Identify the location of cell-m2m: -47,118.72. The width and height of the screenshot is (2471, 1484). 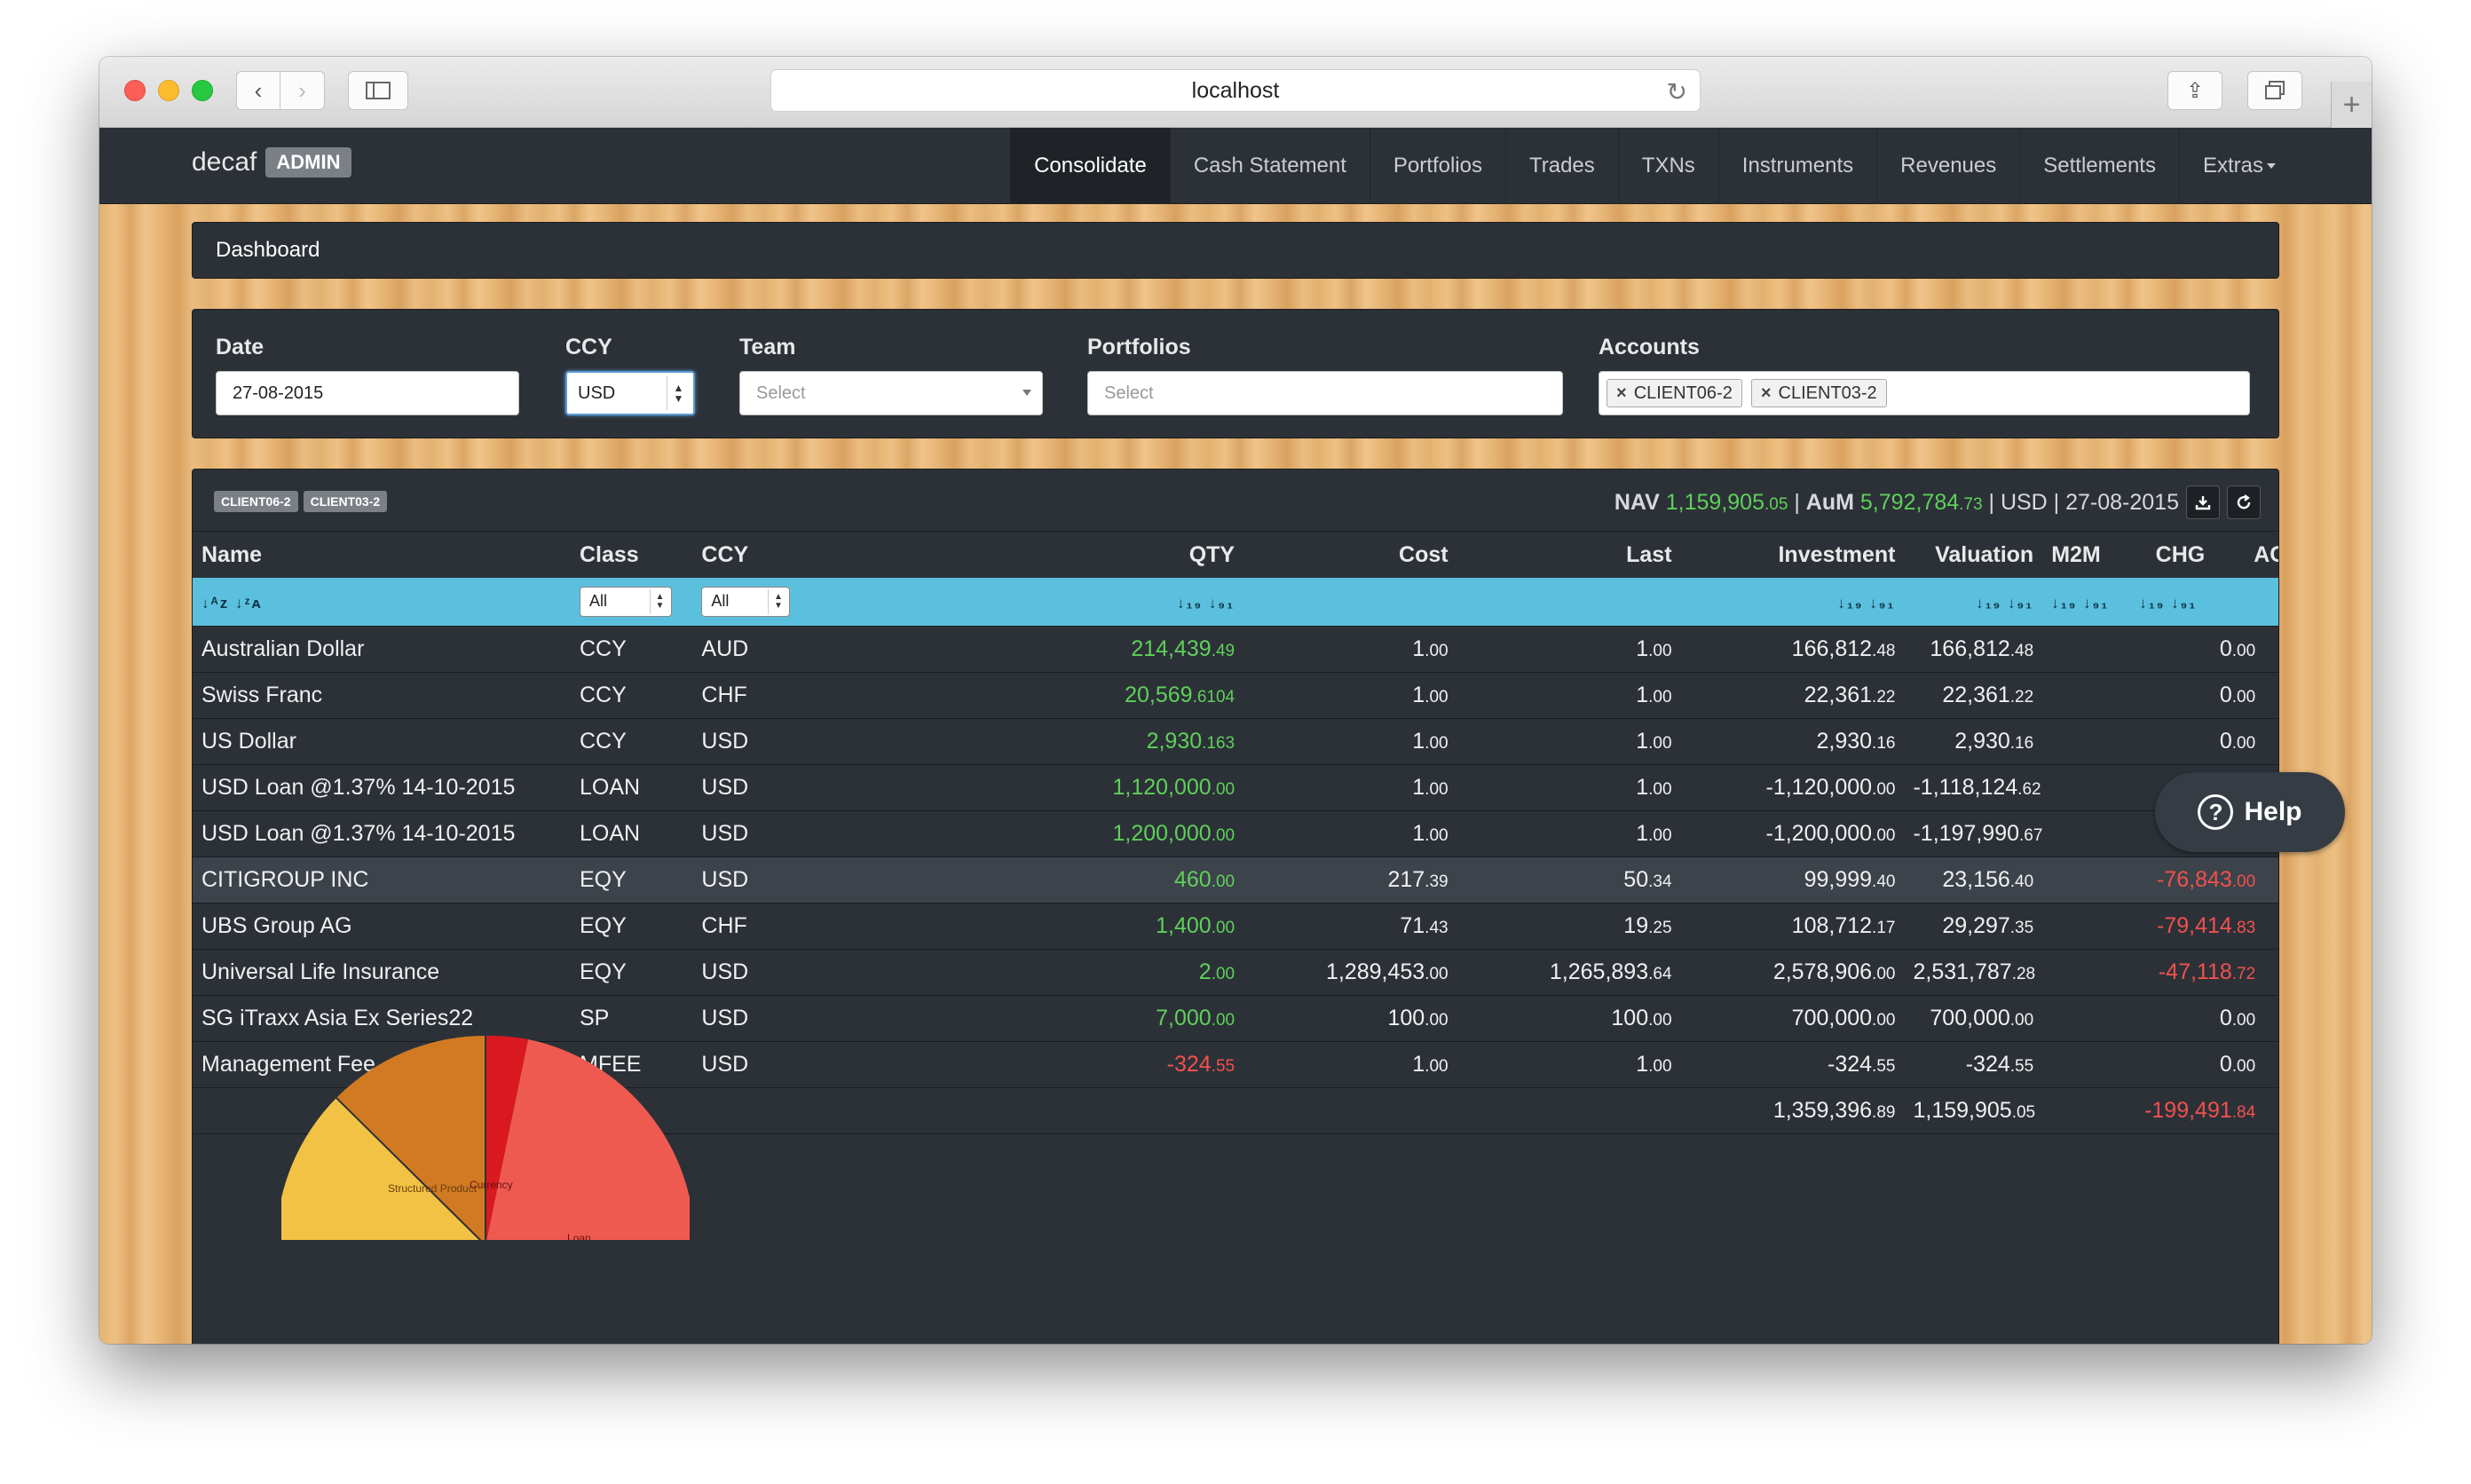
(2207, 972).